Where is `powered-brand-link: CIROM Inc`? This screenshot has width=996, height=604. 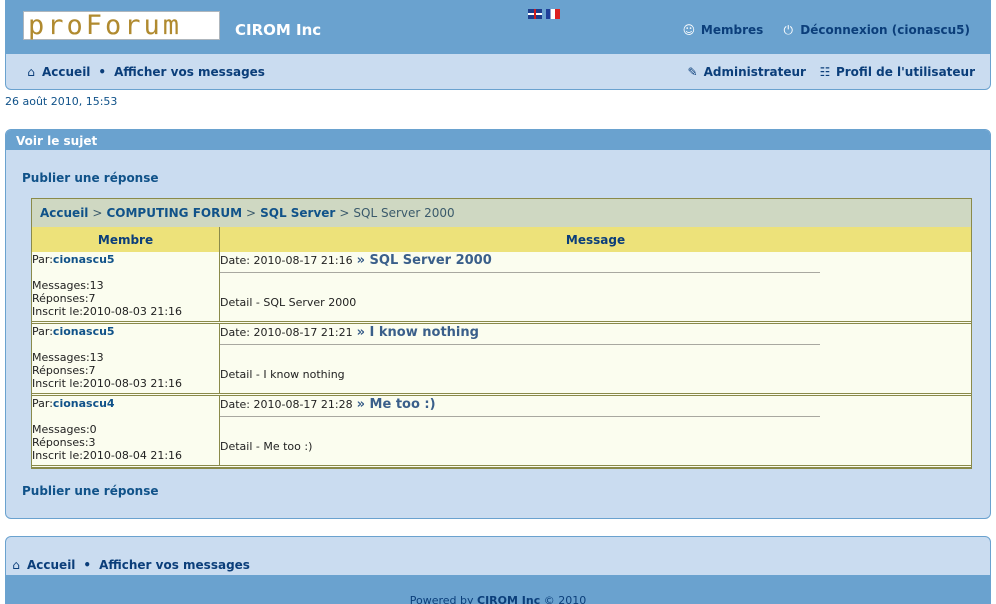 powered-brand-link: CIROM Inc is located at coordinates (508, 599).